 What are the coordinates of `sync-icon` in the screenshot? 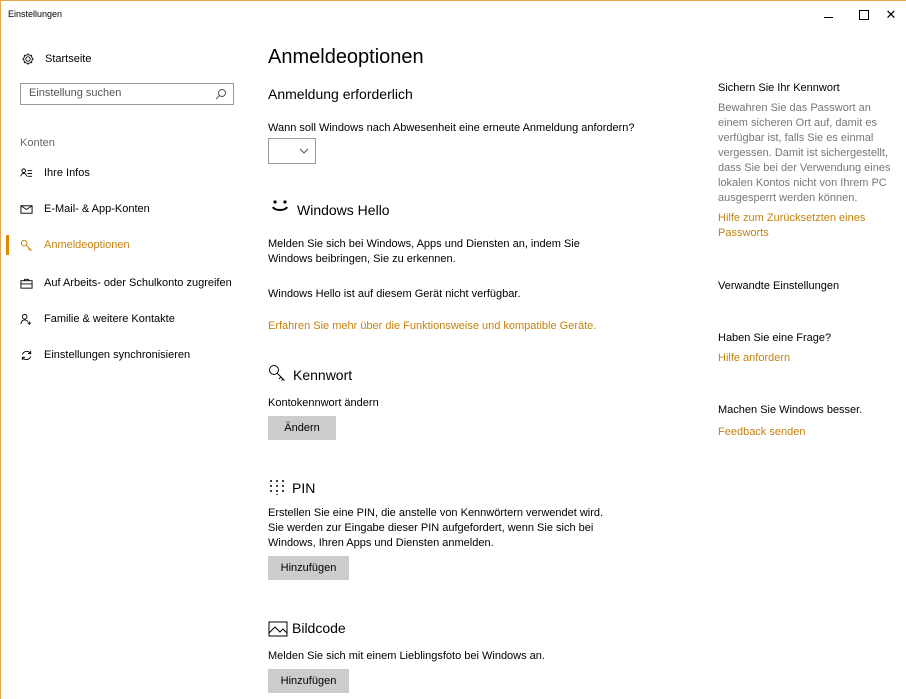 It's located at (26, 355).